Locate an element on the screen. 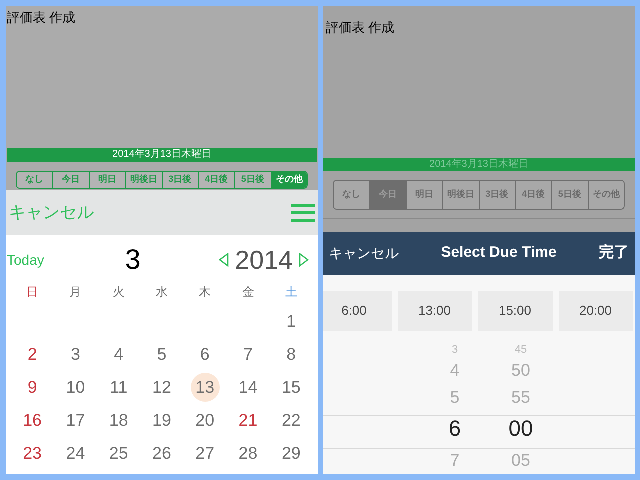  weekday-label: 木 is located at coordinates (205, 292).